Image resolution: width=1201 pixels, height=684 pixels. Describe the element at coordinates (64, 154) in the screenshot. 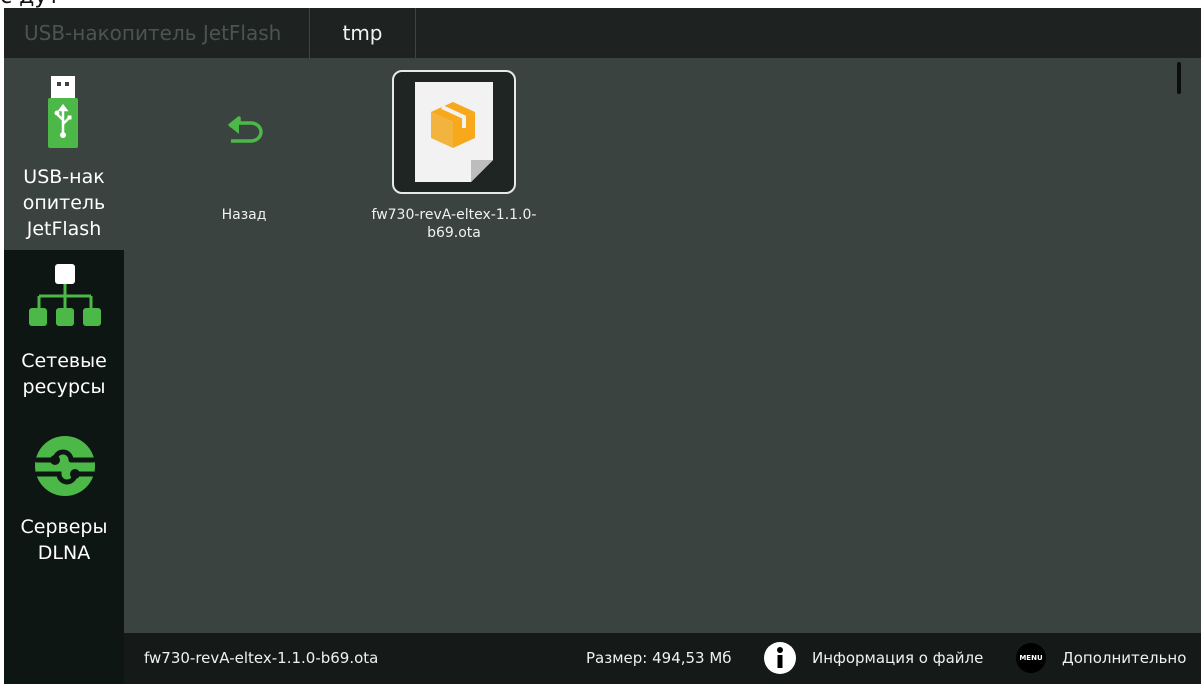

I see `sidebar-item-usb: USB-нак опитель JetFlash` at that location.